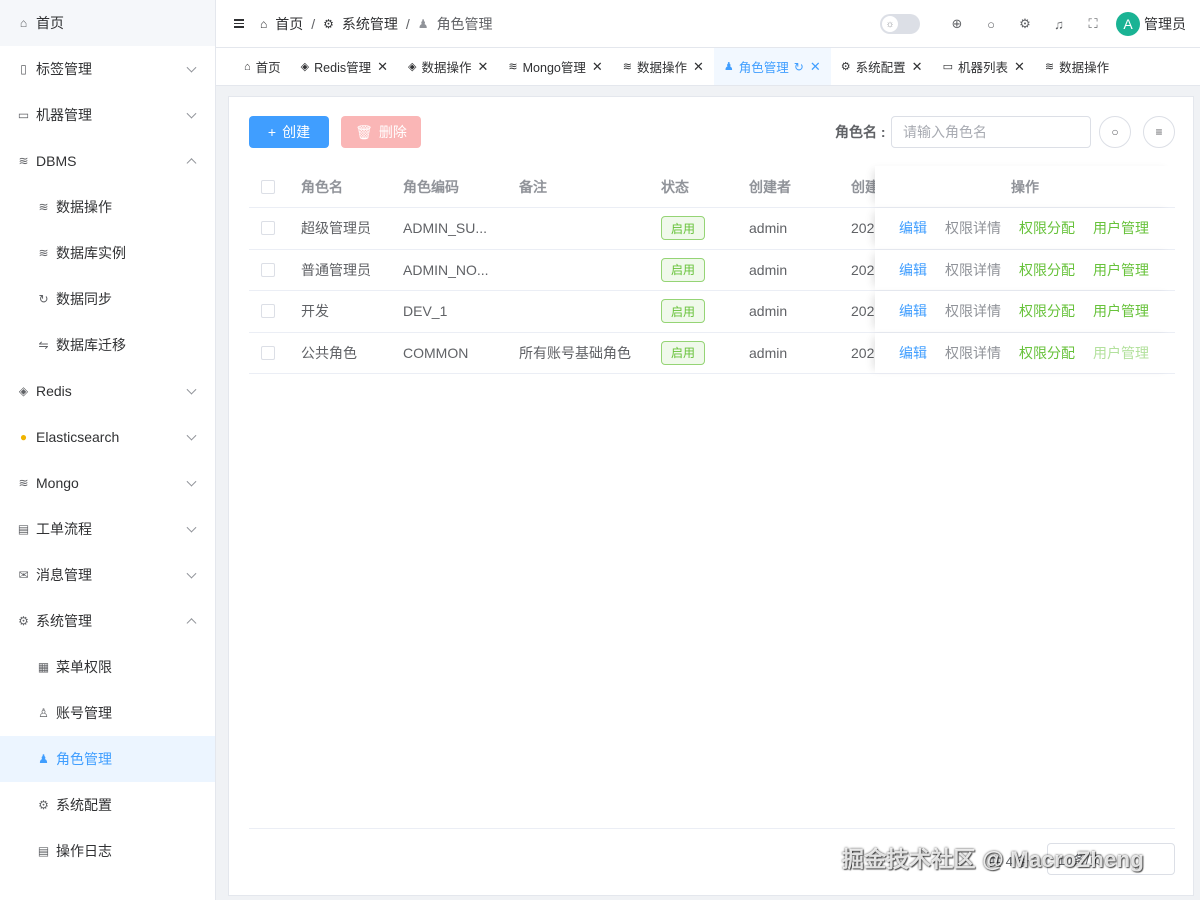 Image resolution: width=1200 pixels, height=900 pixels. I want to click on sidebar-item-elasticsearch: ● Elasticsearch, so click(107, 437).